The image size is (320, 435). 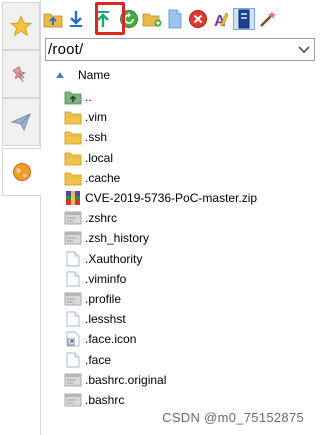 I want to click on list-item: .zsh_history, so click(x=189, y=238).